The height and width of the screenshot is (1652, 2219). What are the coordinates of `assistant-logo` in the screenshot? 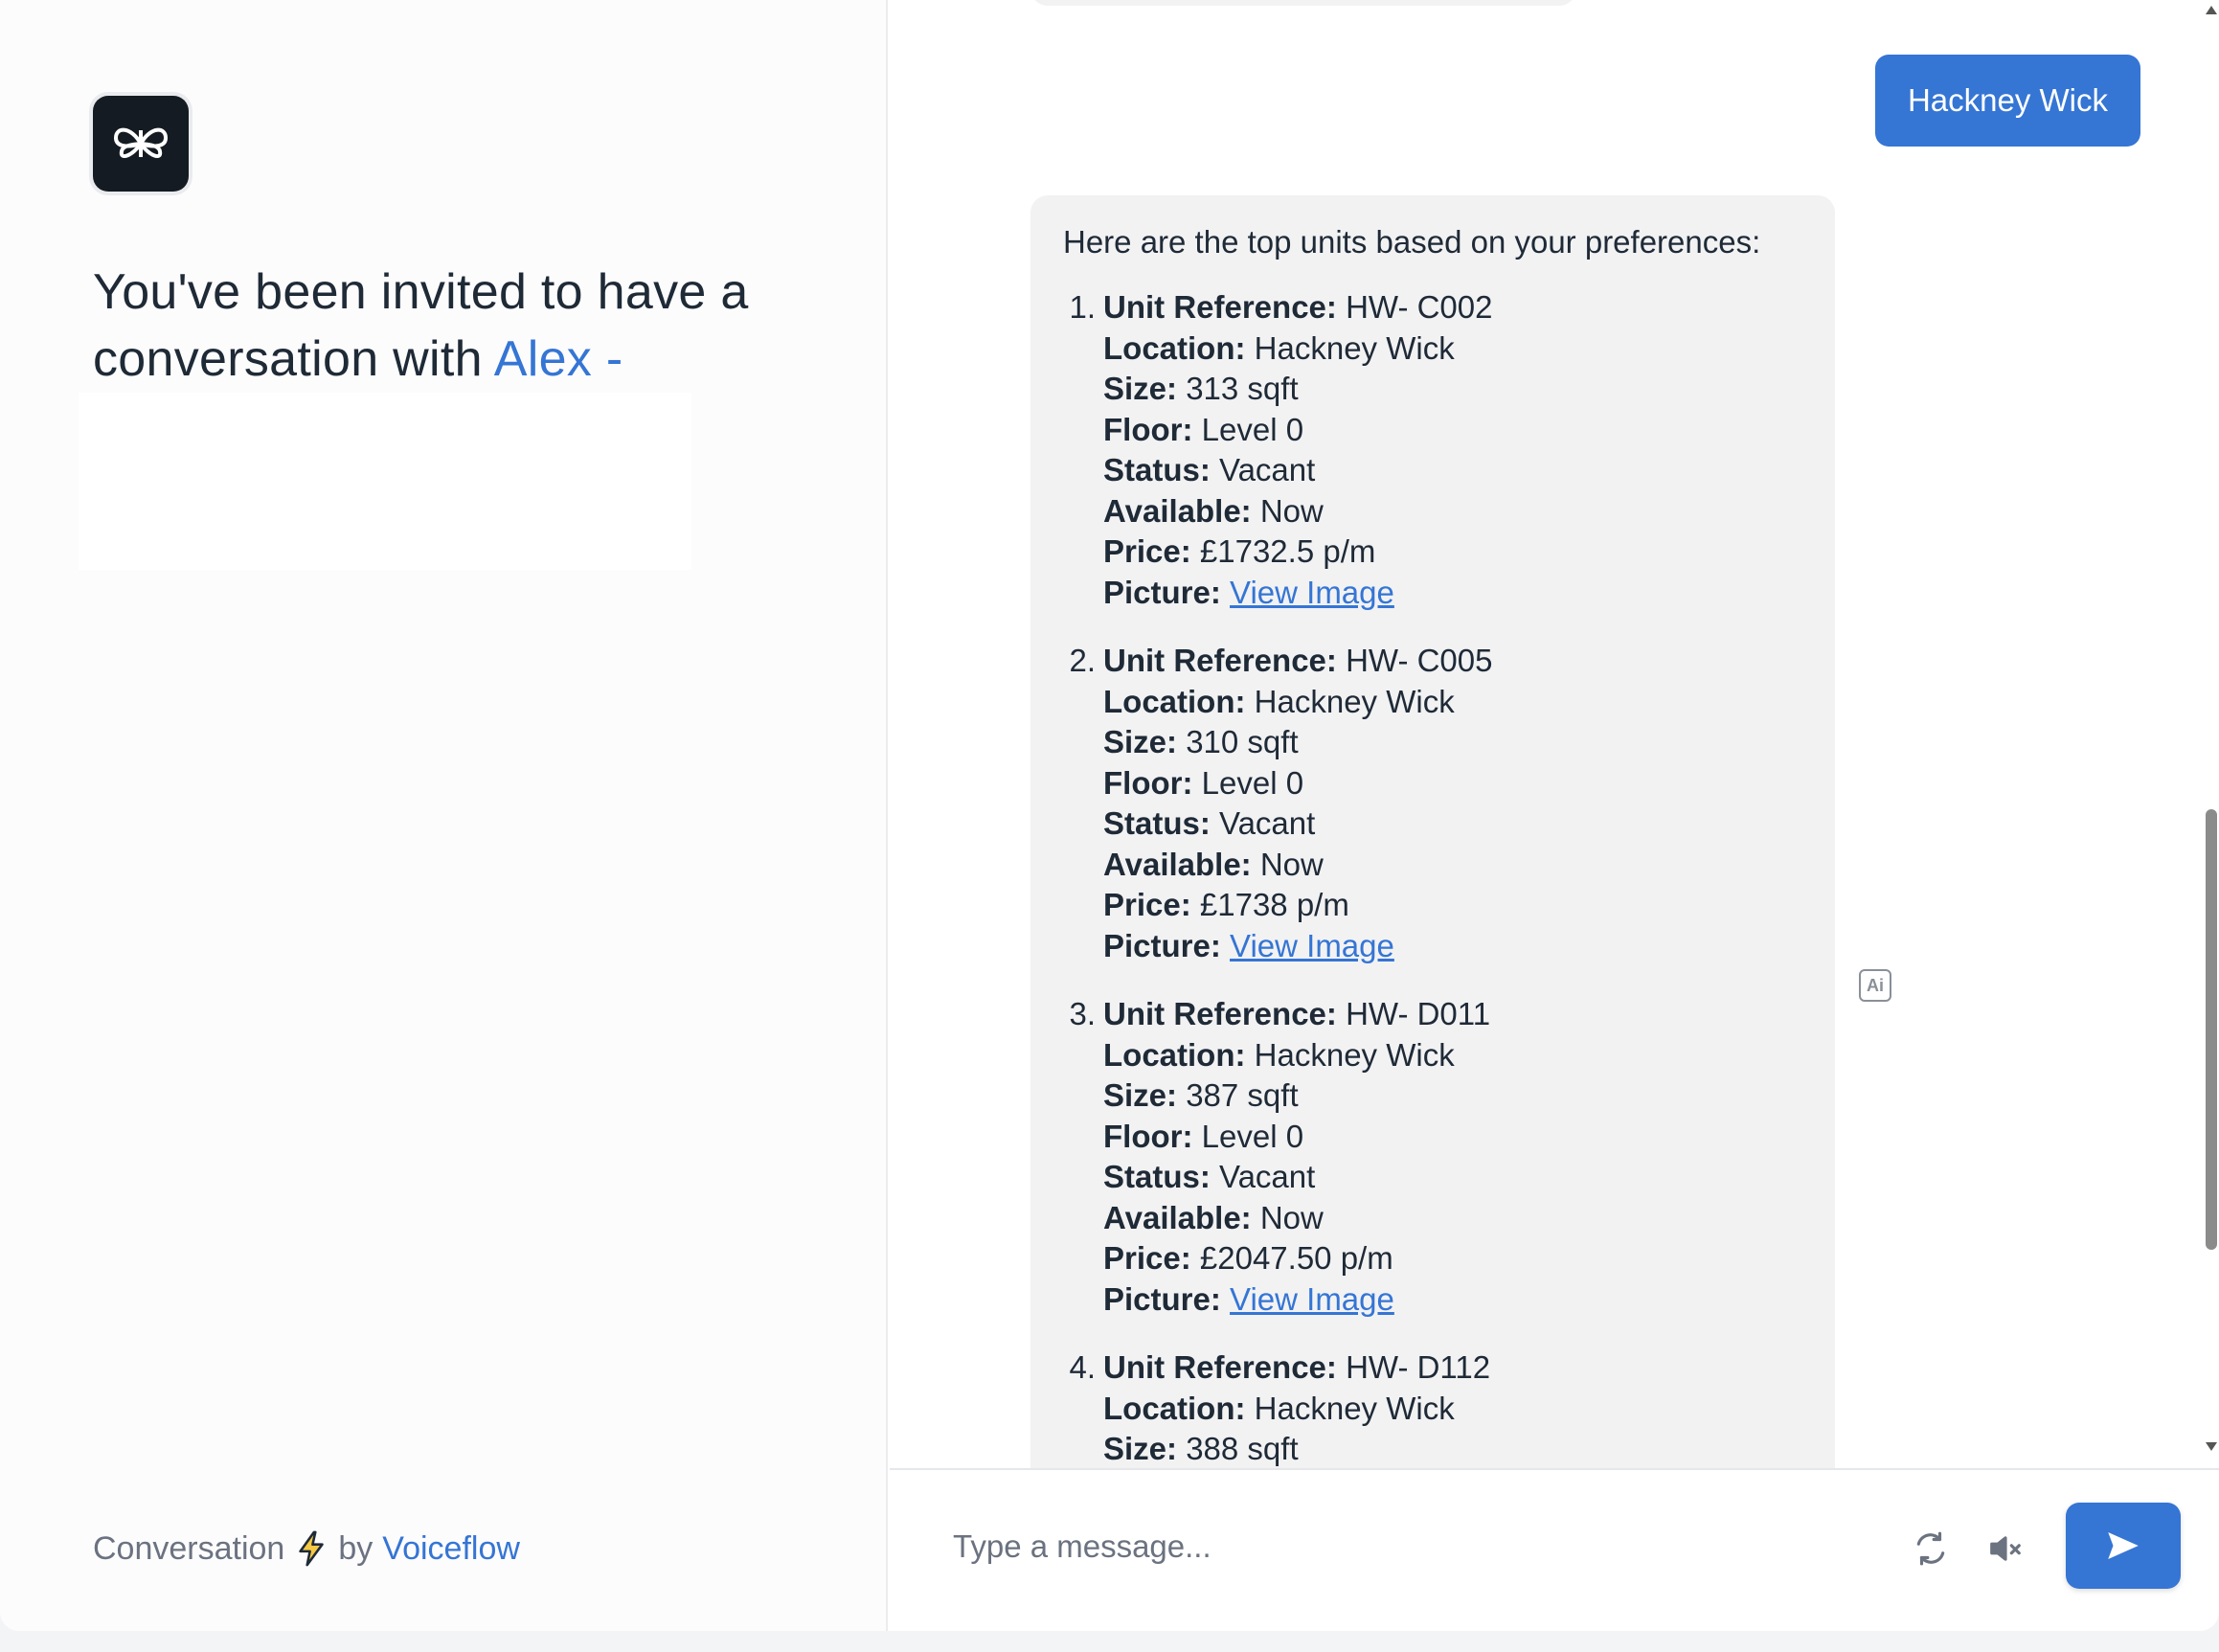 It's located at (141, 144).